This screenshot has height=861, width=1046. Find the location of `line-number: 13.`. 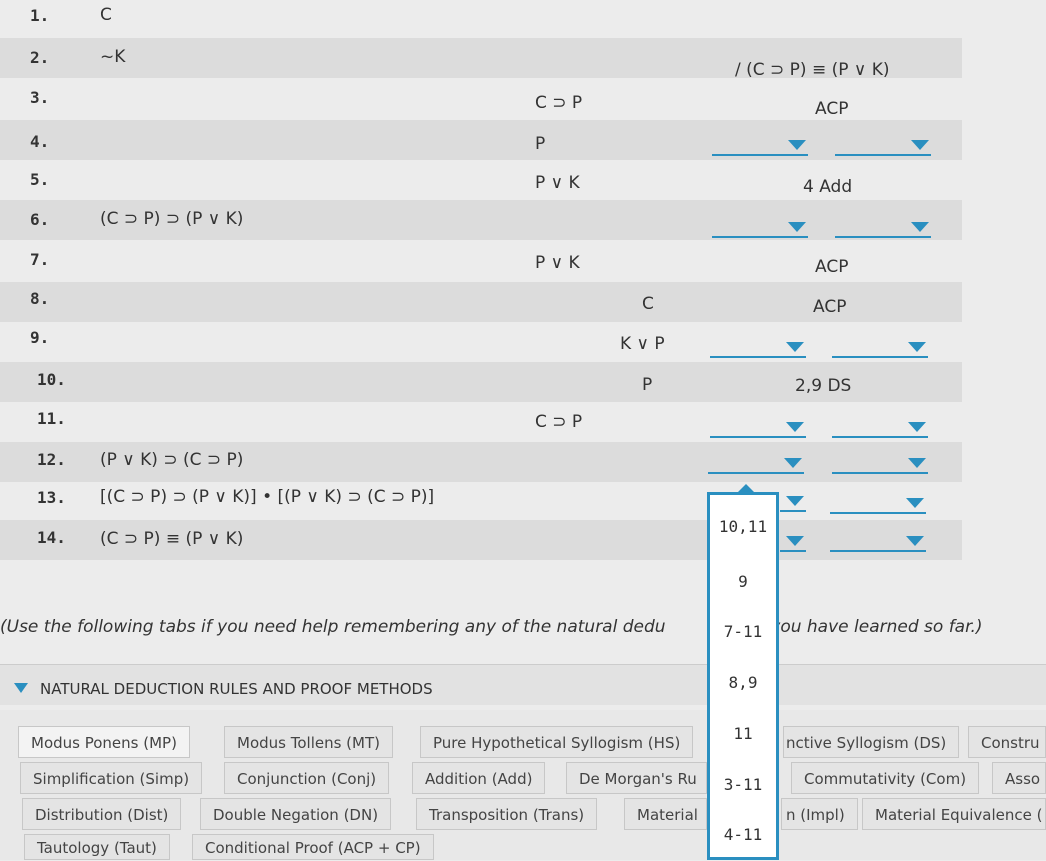

line-number: 13. is located at coordinates (51, 497).